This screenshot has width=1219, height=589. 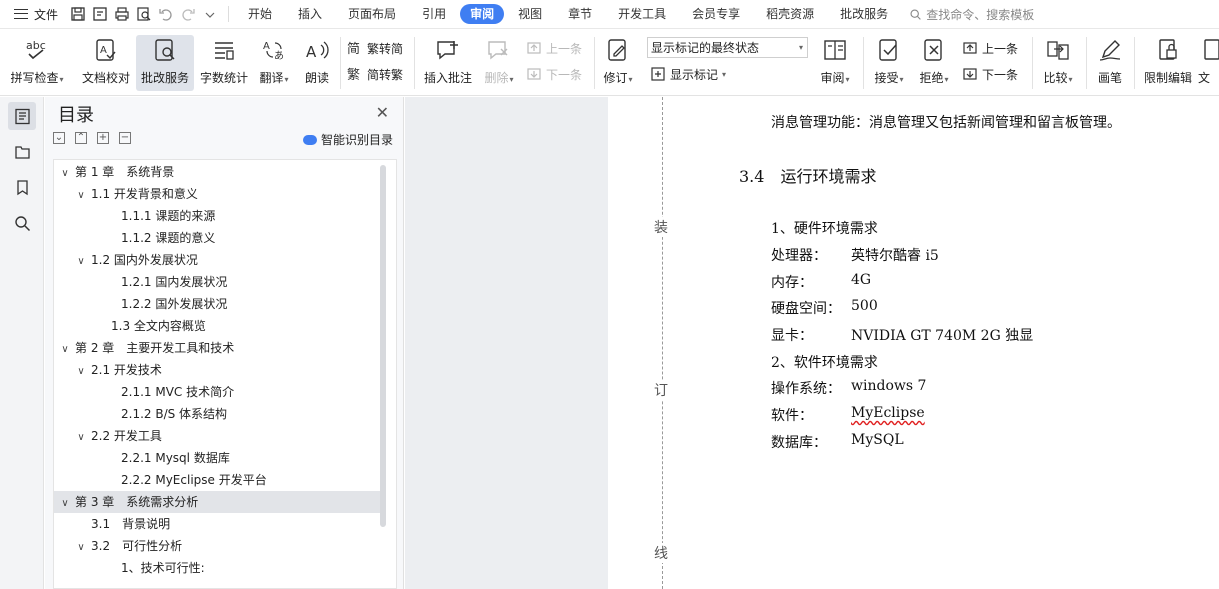 I want to click on toc-item: ∨ 2.2 开发工具, so click(x=217, y=436).